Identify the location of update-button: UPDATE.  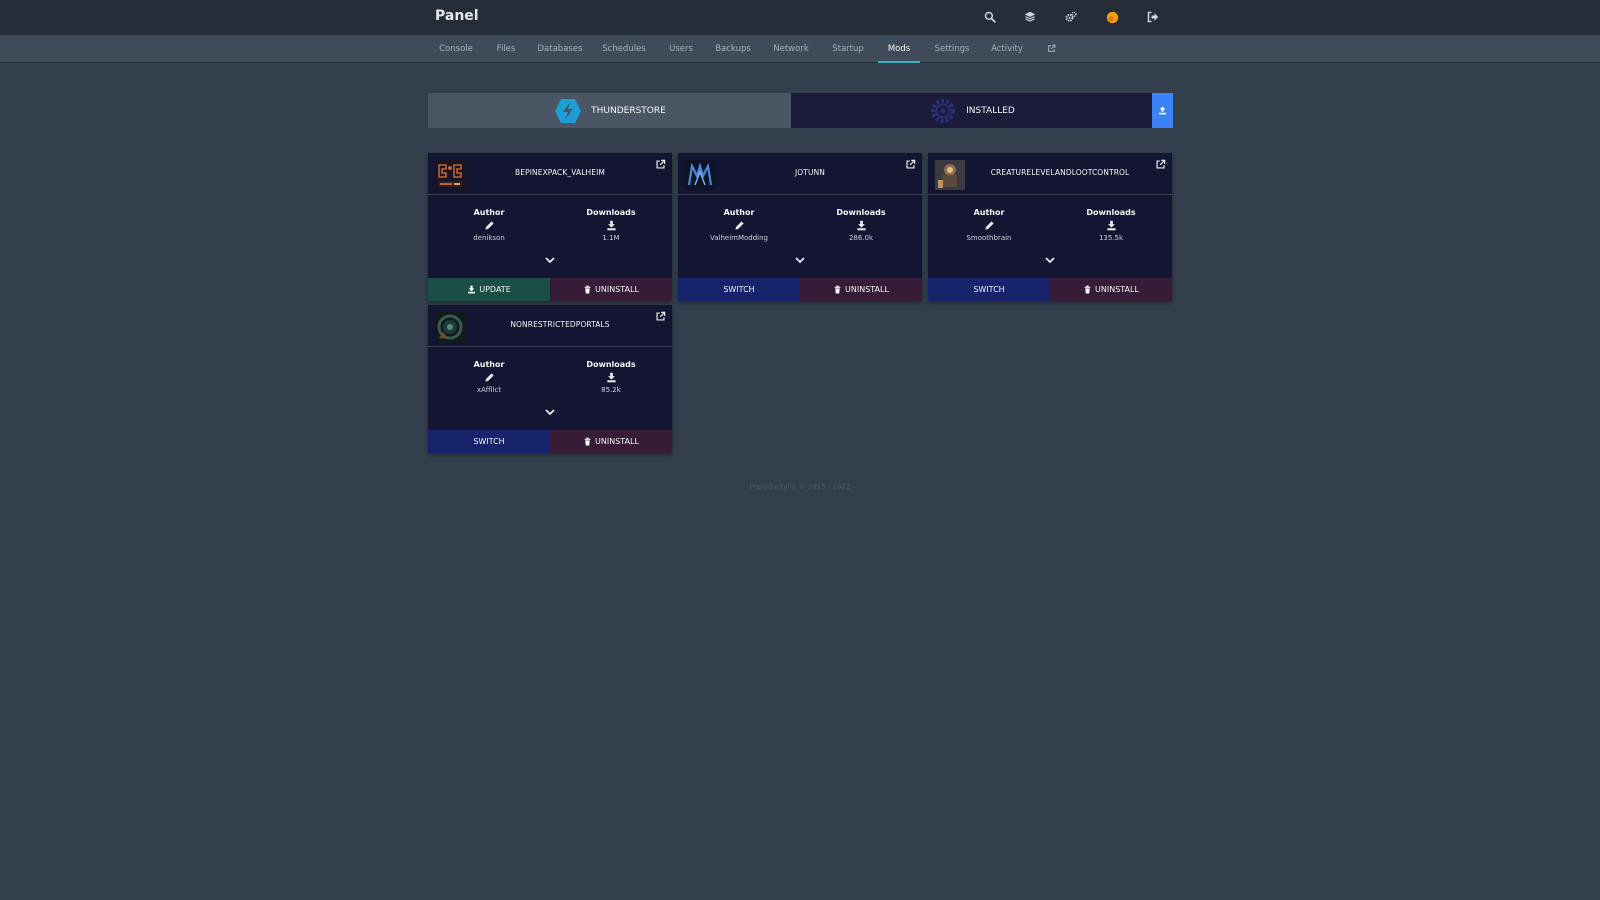
(489, 289).